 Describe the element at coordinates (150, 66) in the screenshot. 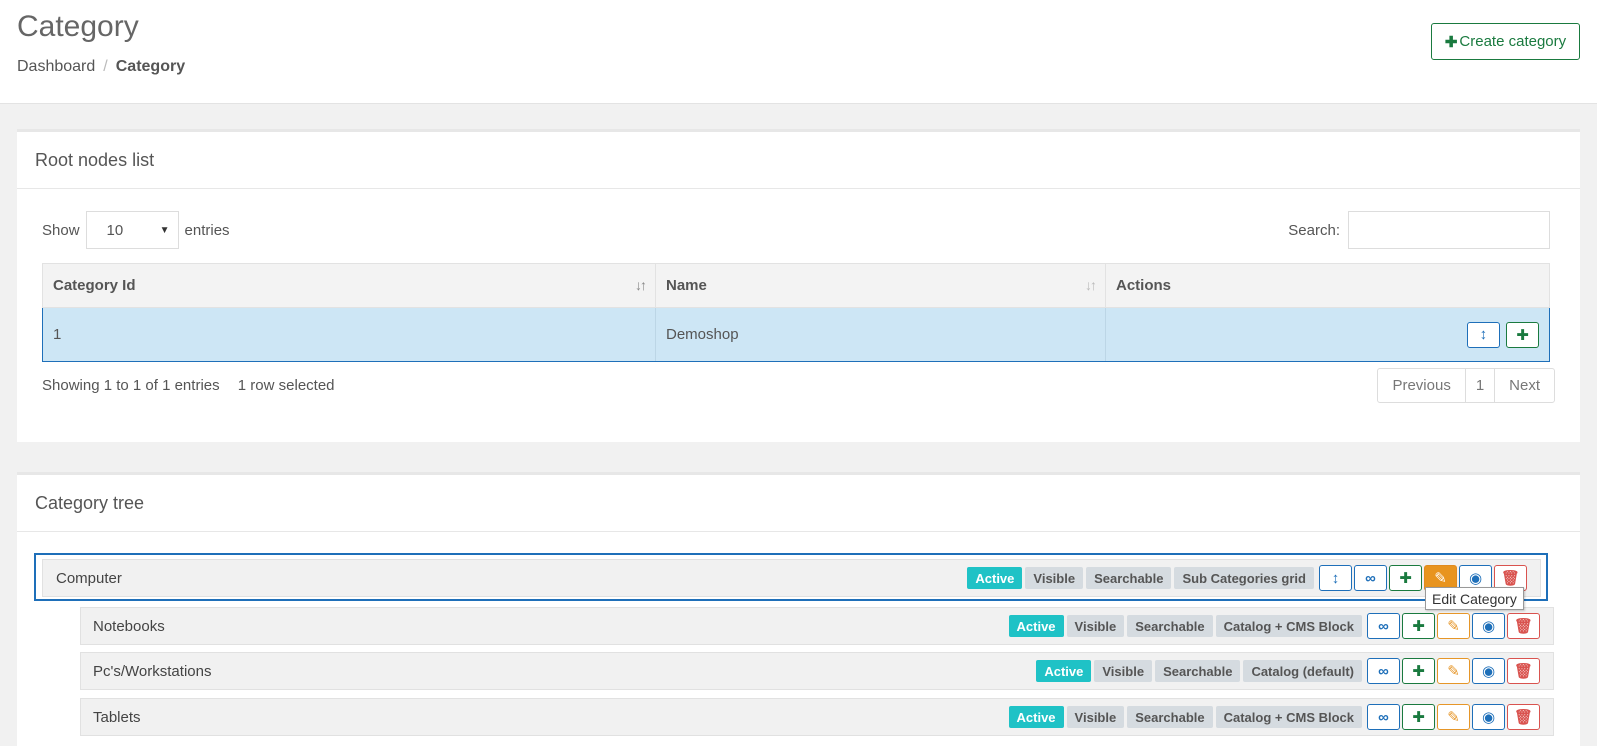

I see `breadcrumb-current: Category` at that location.